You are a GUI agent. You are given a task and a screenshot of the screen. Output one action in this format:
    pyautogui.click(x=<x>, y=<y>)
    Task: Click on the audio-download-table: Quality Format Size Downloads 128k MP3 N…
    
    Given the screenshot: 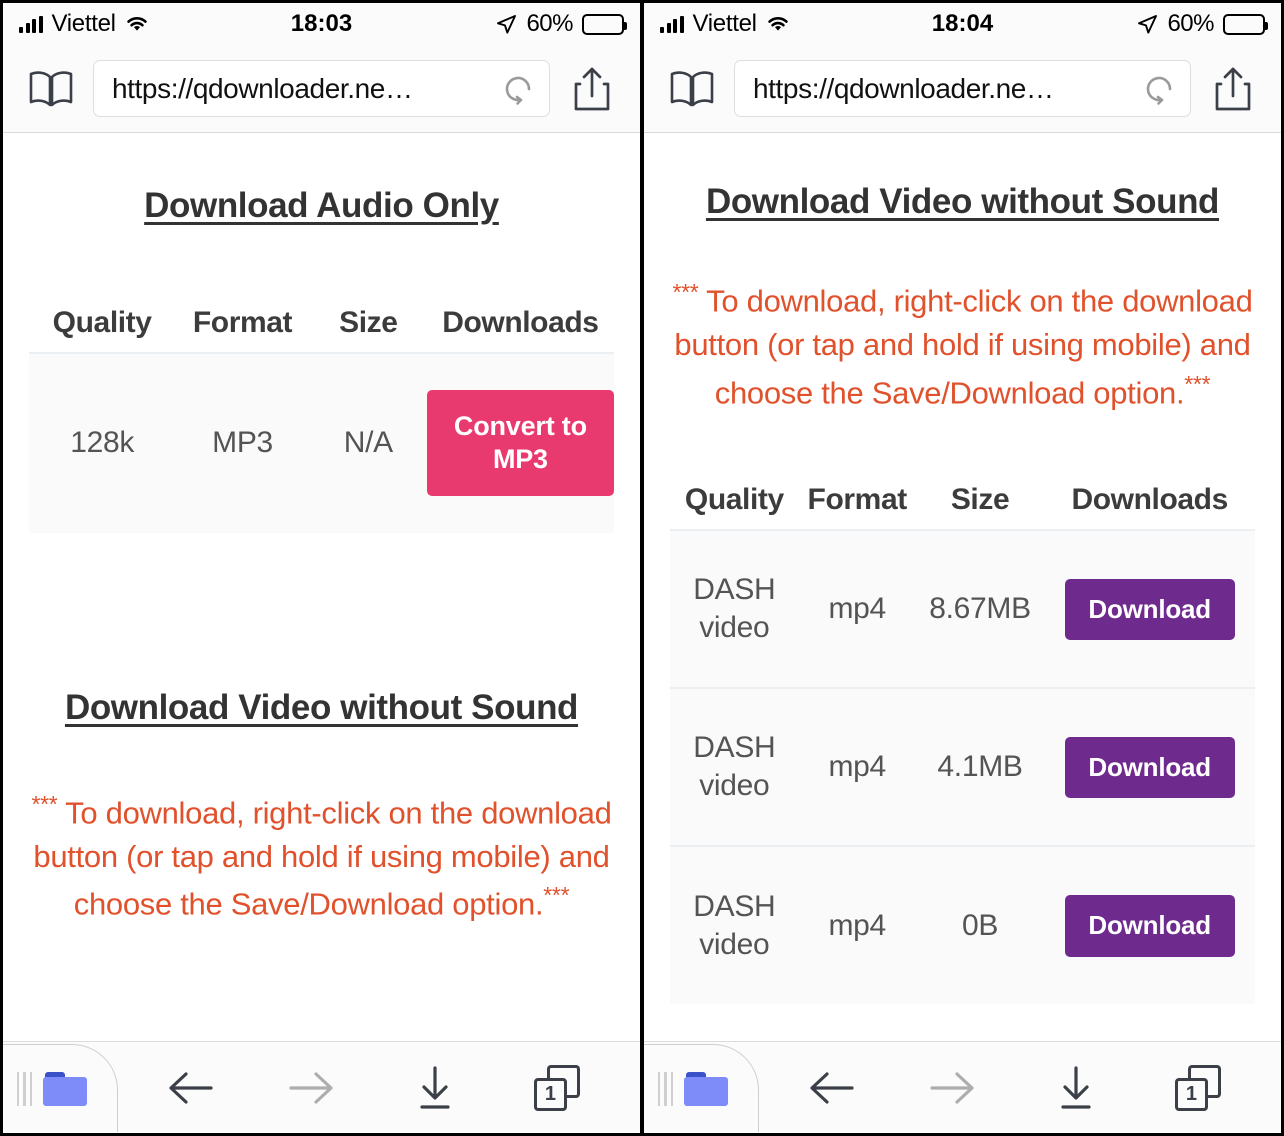 What is the action you would take?
    pyautogui.click(x=321, y=413)
    